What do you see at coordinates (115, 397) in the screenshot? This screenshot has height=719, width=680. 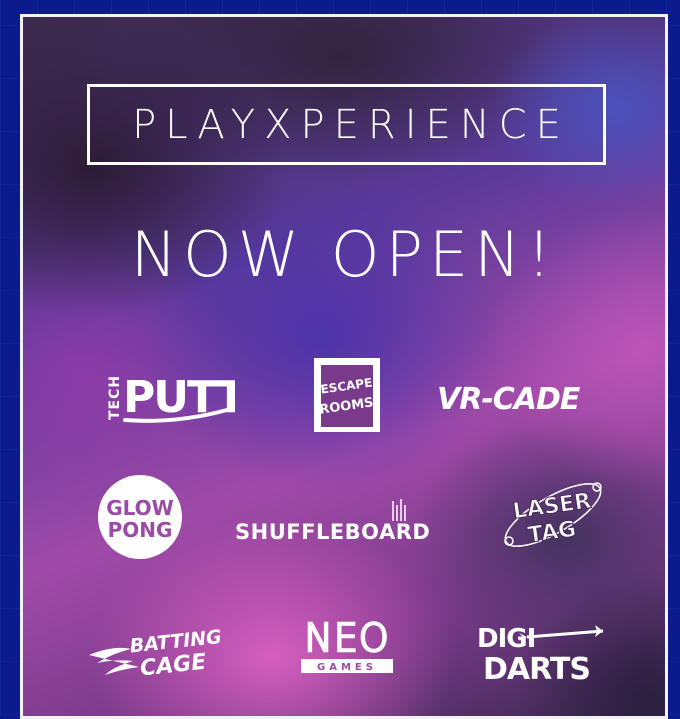 I see `tech-putt-small-text: TECH` at bounding box center [115, 397].